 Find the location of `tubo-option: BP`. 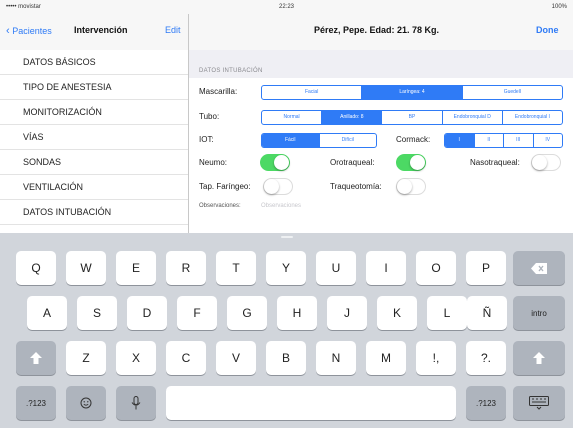

tubo-option: BP is located at coordinates (412, 117).